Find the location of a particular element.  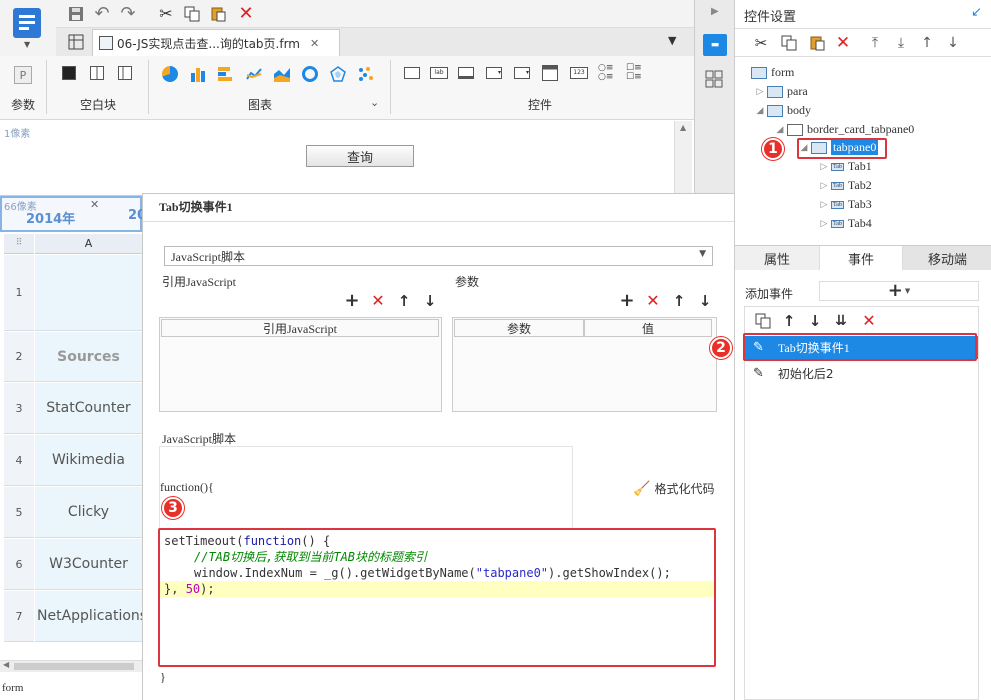

event-item-after-init: ✎ 初始化后2 is located at coordinates (861, 373).